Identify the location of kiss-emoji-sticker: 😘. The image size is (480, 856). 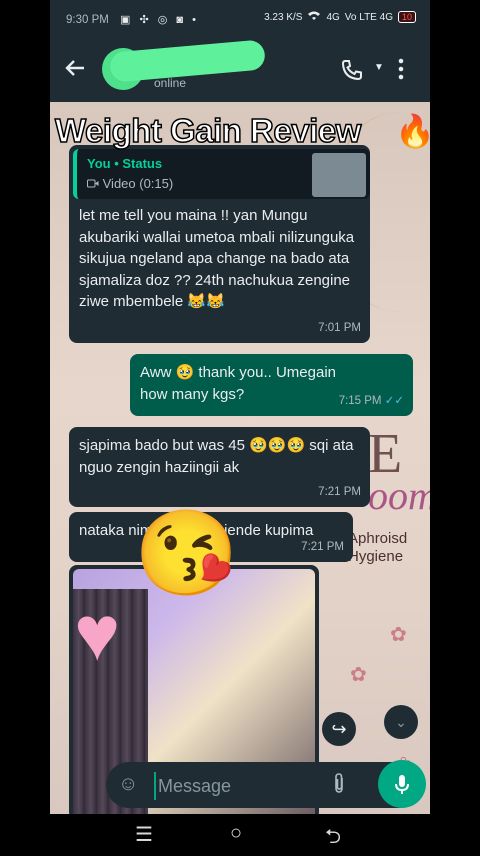
(186, 553).